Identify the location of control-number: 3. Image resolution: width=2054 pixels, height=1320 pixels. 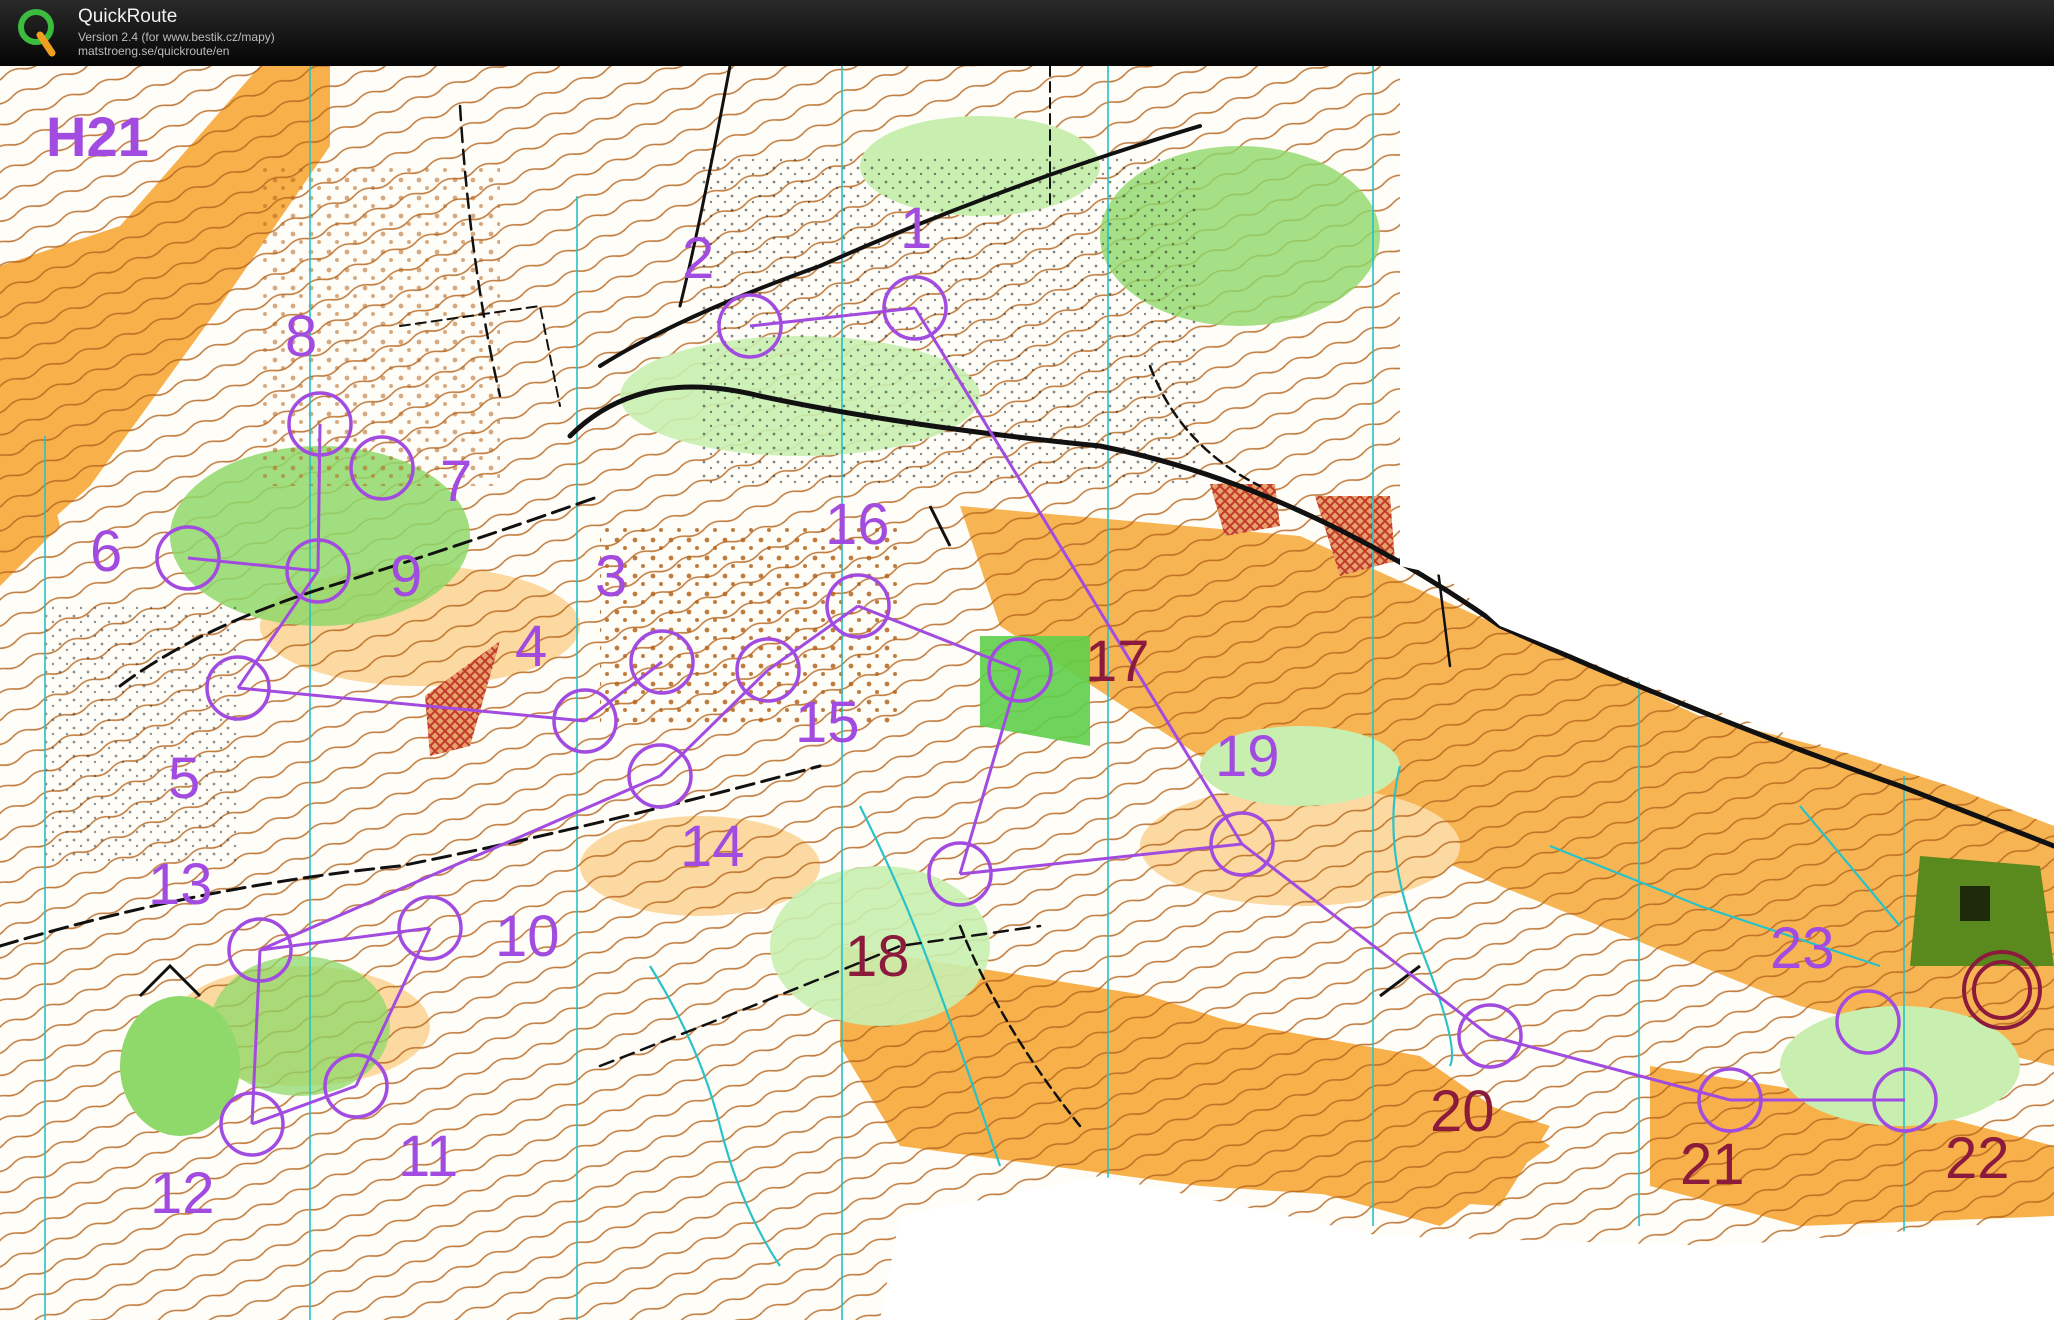
(611, 576).